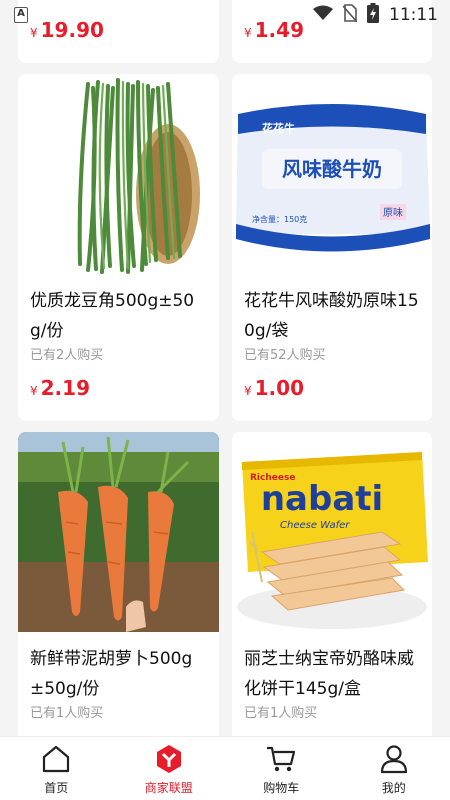 The height and width of the screenshot is (800, 450). What do you see at coordinates (272, 478) in the screenshot?
I see `wafer-sub: Richeese` at bounding box center [272, 478].